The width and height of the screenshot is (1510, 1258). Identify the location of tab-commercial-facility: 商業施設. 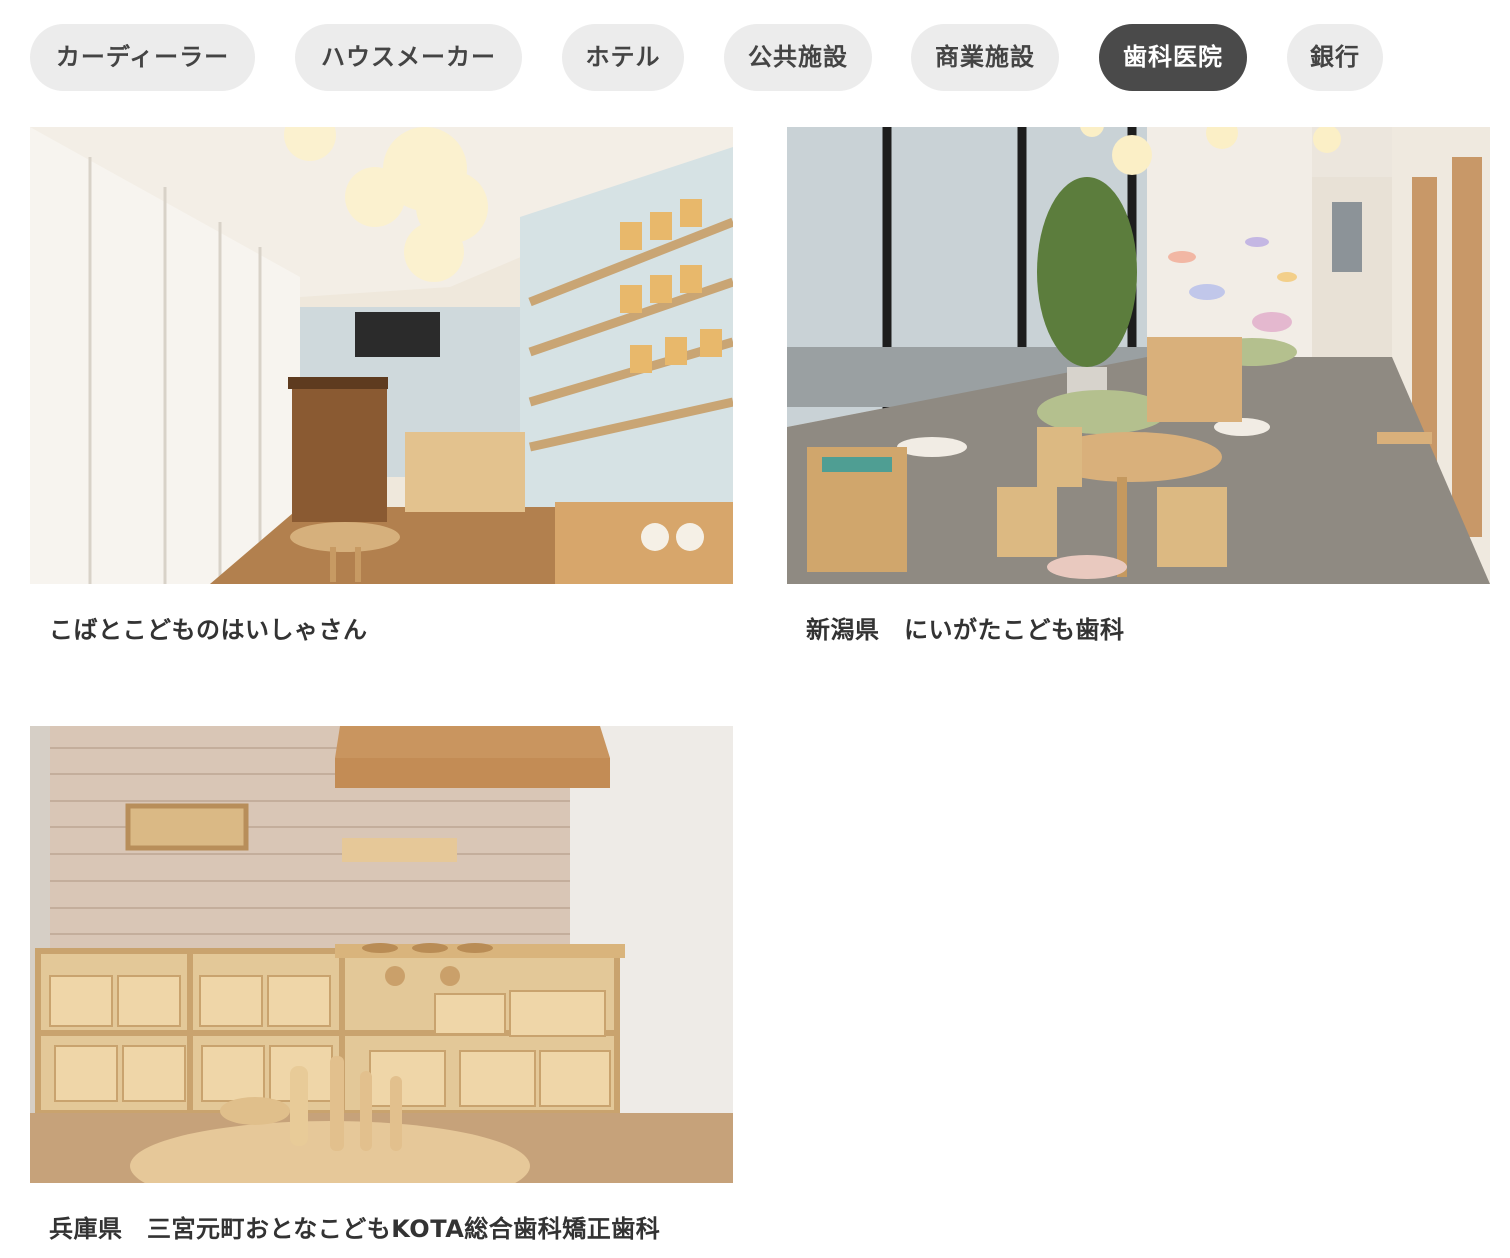
(985, 57).